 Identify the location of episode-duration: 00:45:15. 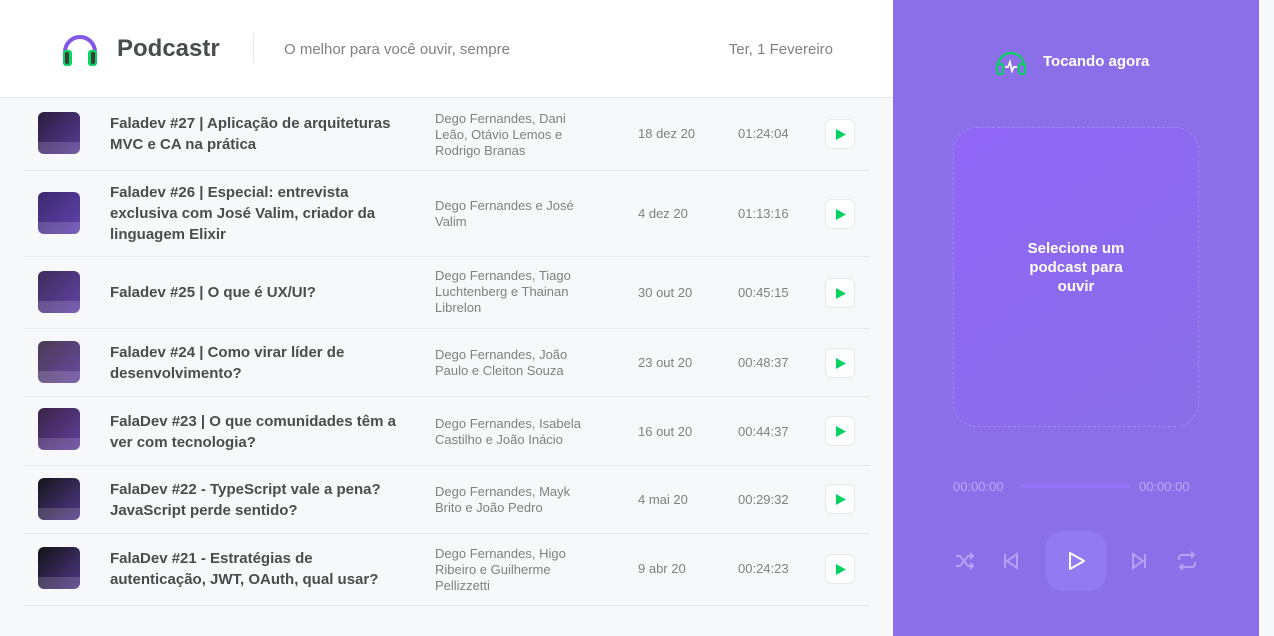
(763, 292).